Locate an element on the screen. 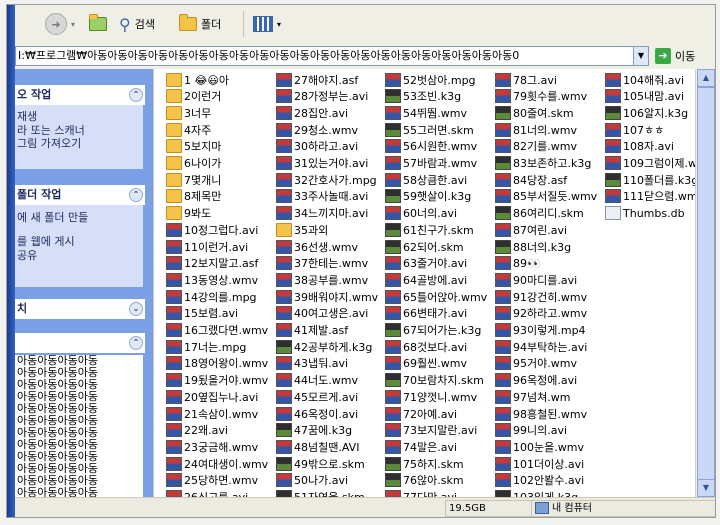  forward-button: ➜ ▾ is located at coordinates (60, 24).